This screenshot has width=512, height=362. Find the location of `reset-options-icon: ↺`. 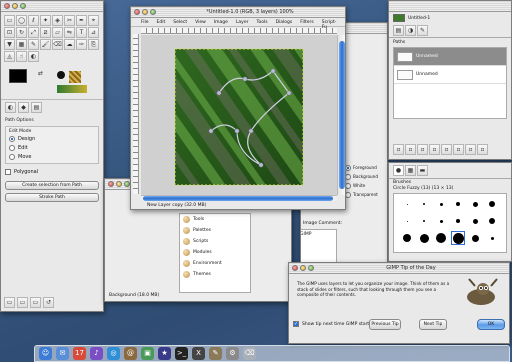

reset-options-icon: ↺ is located at coordinates (48, 302).